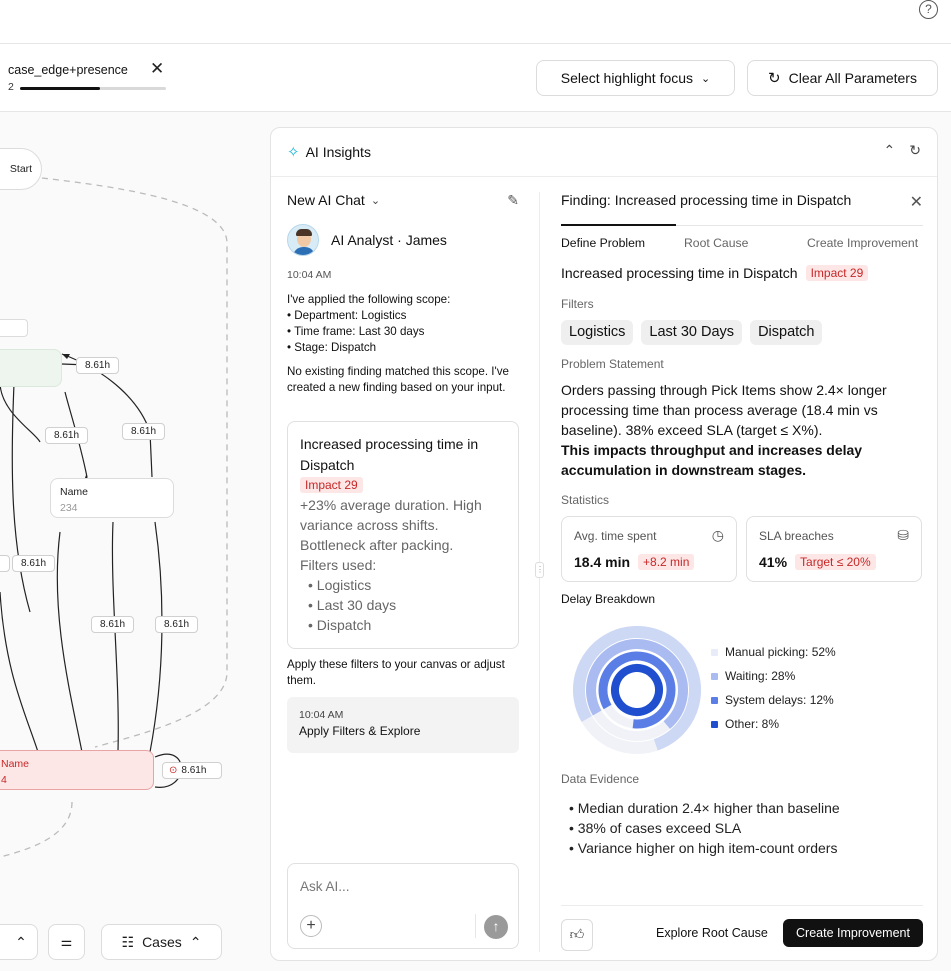 This screenshot has width=951, height=971. What do you see at coordinates (577, 304) in the screenshot?
I see `filters-label: Filters` at bounding box center [577, 304].